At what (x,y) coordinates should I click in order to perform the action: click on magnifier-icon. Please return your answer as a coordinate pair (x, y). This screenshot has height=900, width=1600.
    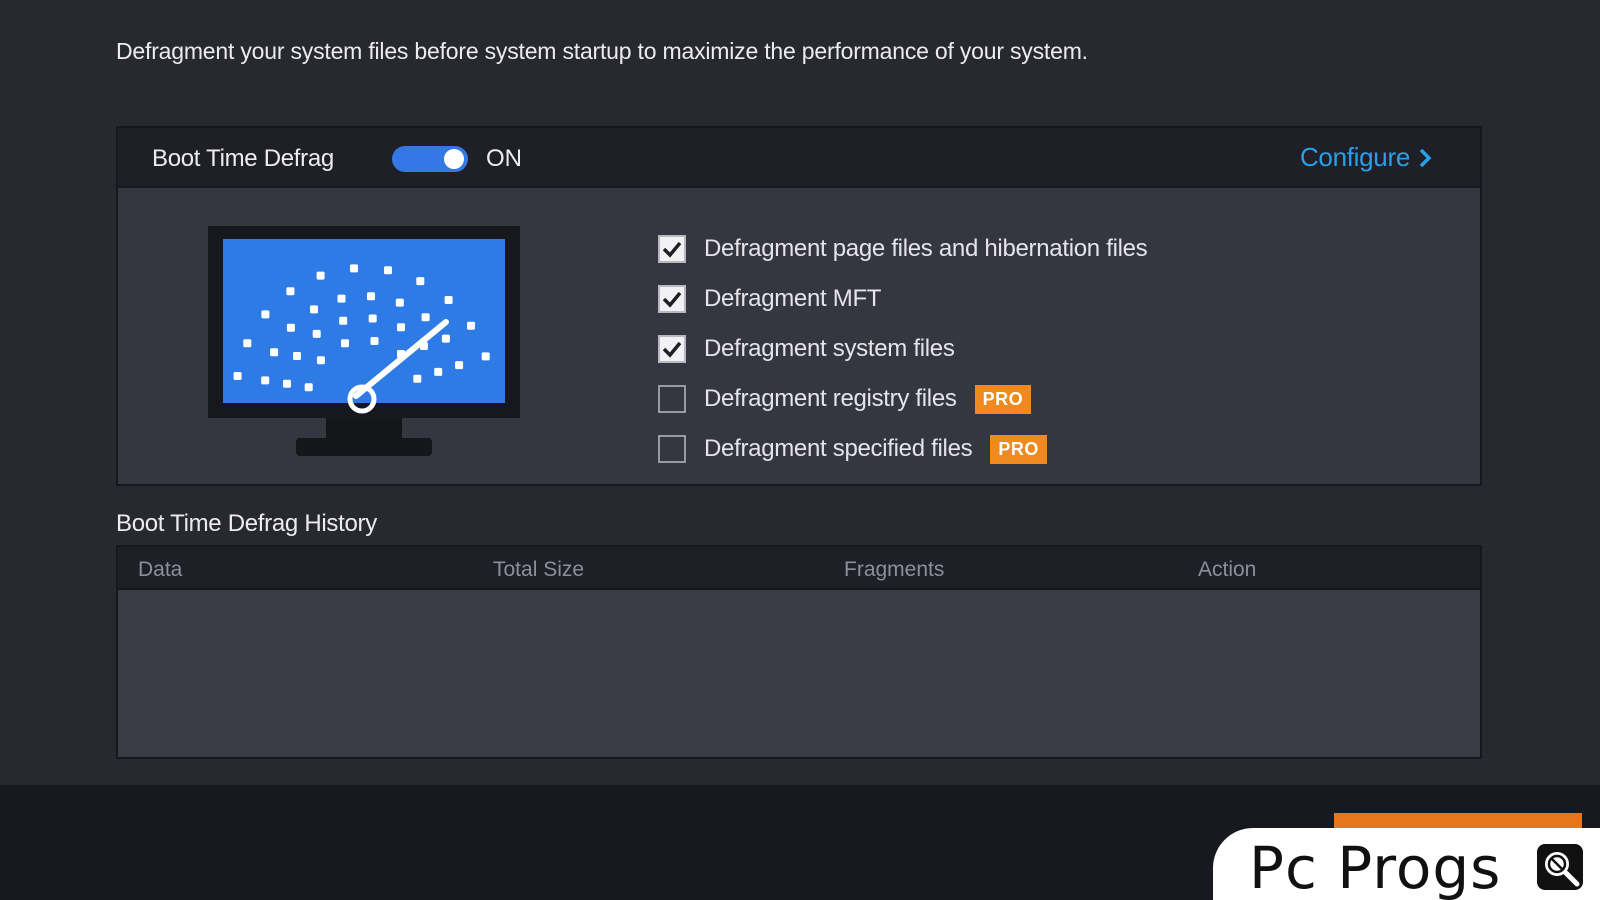
    Looking at the image, I should click on (1560, 867).